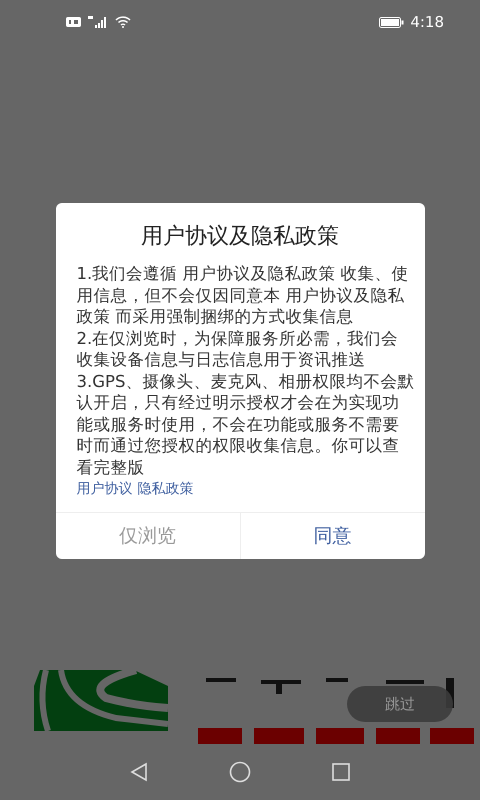 The width and height of the screenshot is (480, 800). I want to click on policy-paragraph: 3.GPS、摄像头、麦克风、相册权限均不会默认开启，只有经过明示授权才会在为实现功能或服务时使用，不会在功能或服务不需要时而通过您授权的权限收集信息。你可以查看完整版, so click(245, 424).